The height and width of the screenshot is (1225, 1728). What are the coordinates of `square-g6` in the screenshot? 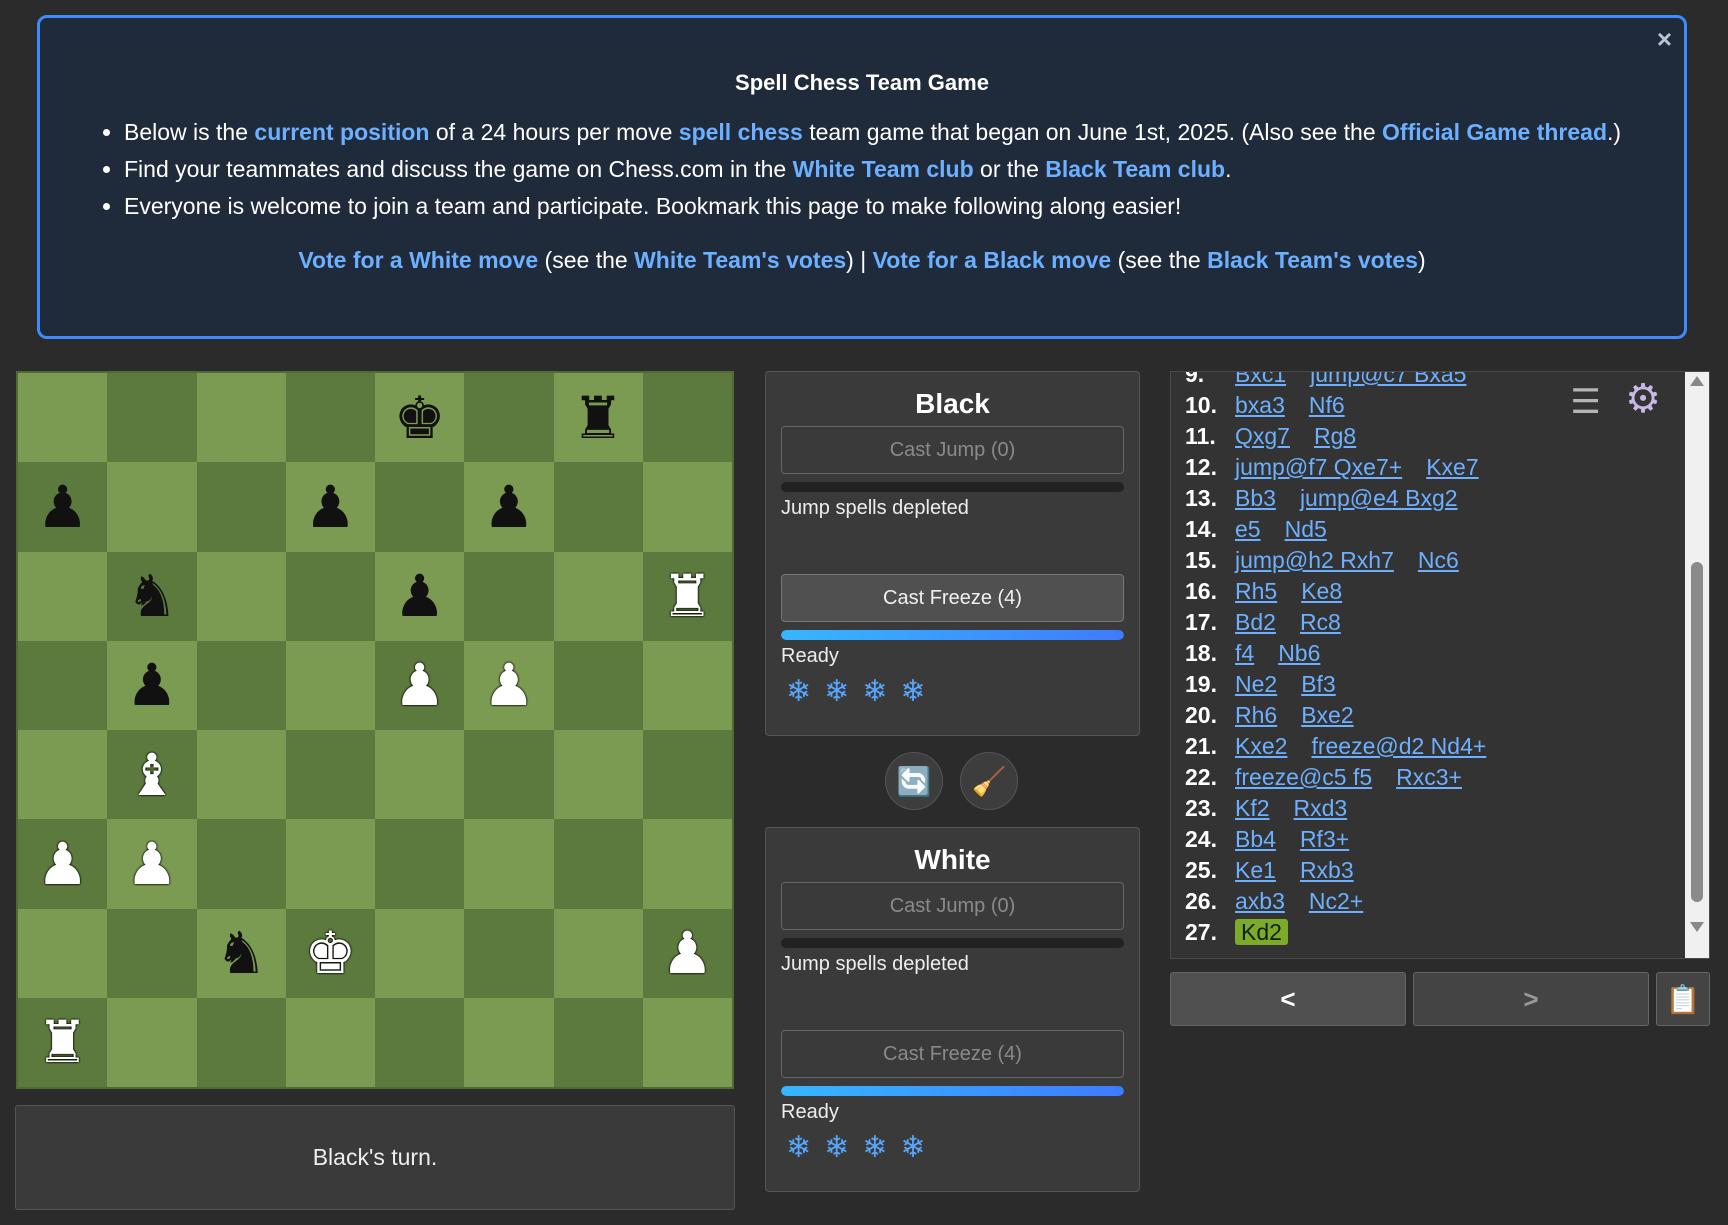 It's located at (598, 596).